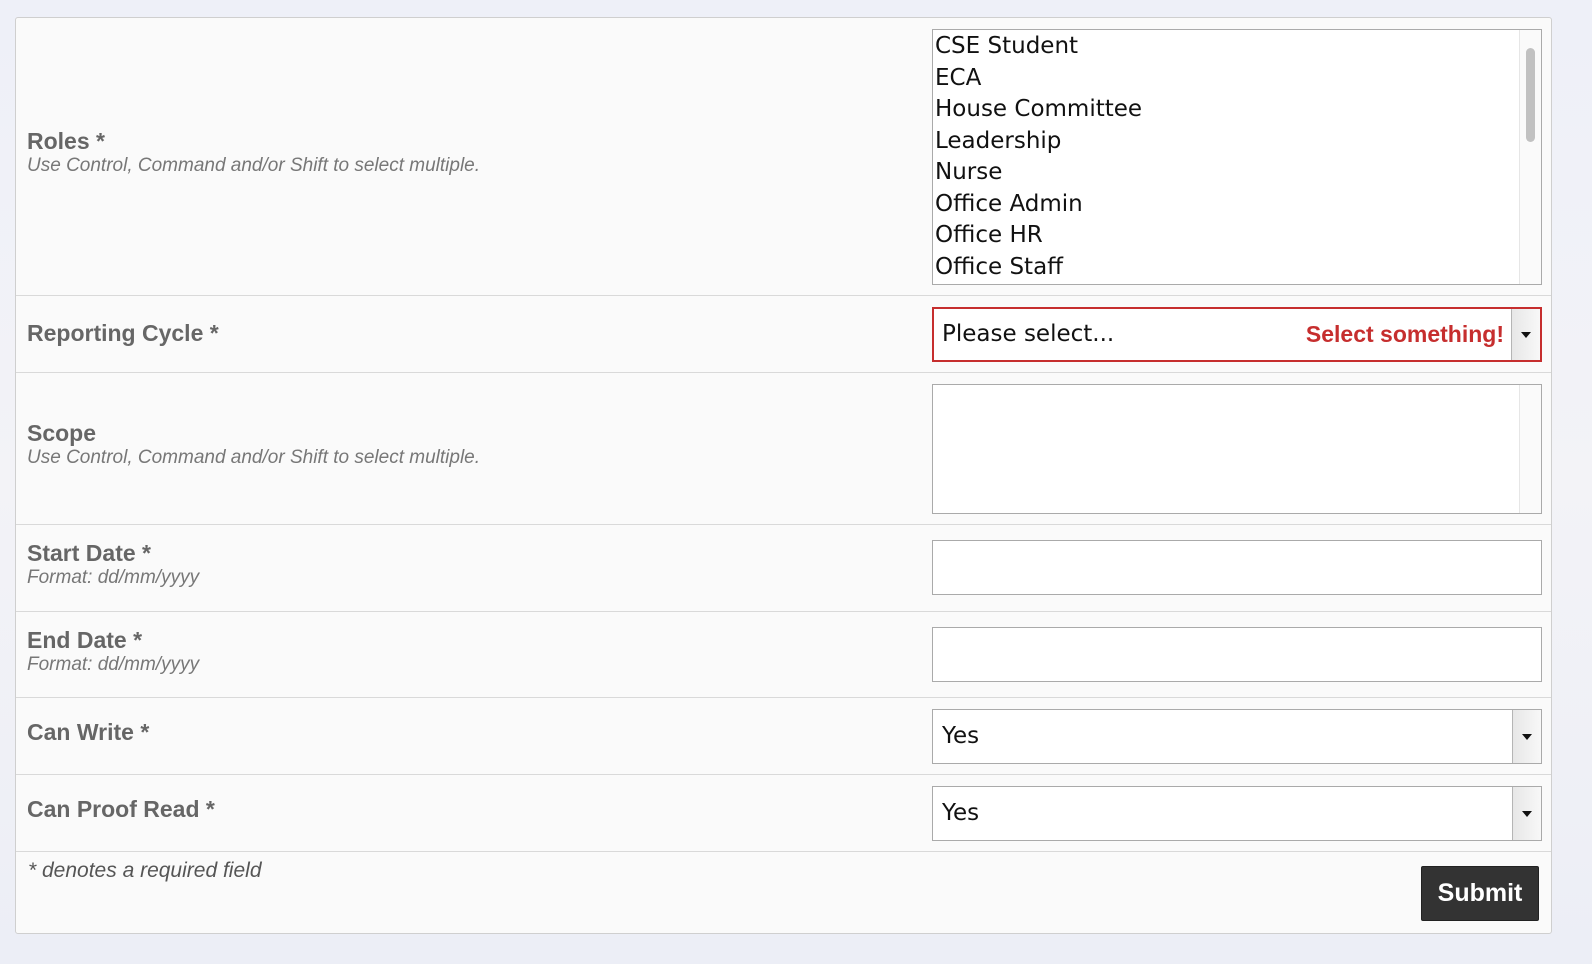 This screenshot has width=1592, height=964. What do you see at coordinates (783, 813) in the screenshot?
I see `can-proof-read-row: Can Proof Read * Yes` at bounding box center [783, 813].